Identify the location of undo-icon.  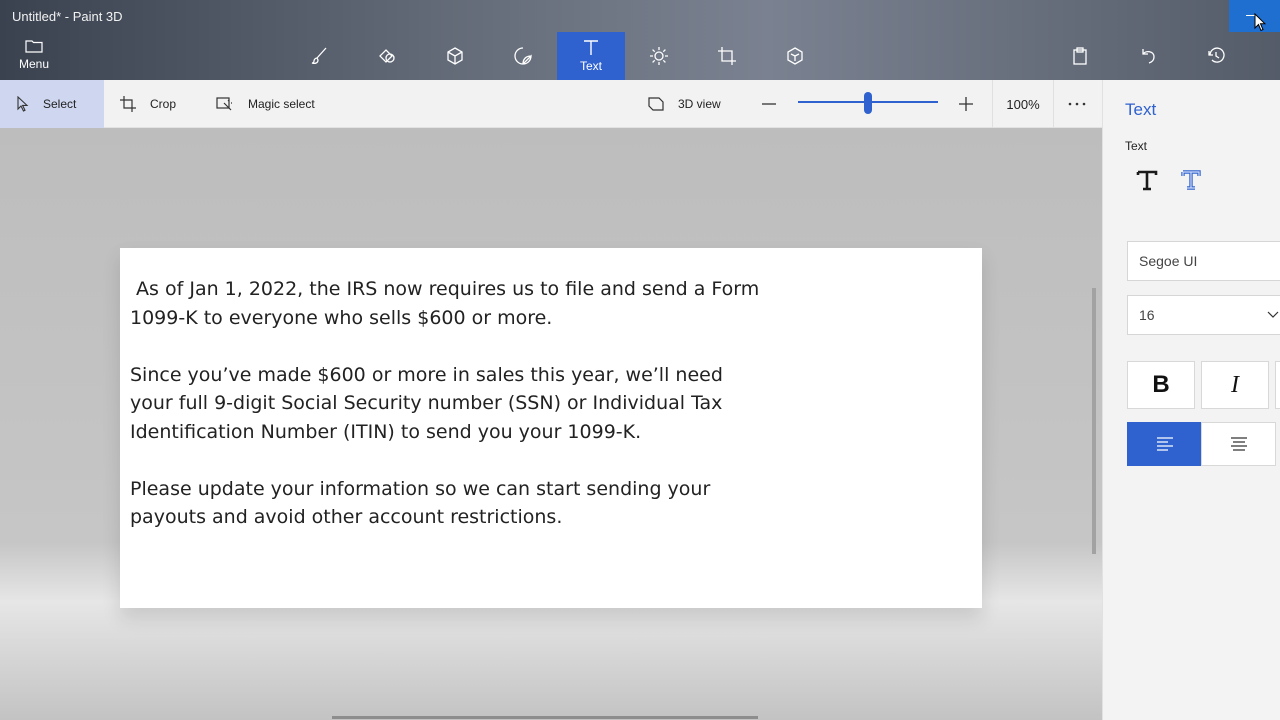
(1148, 56).